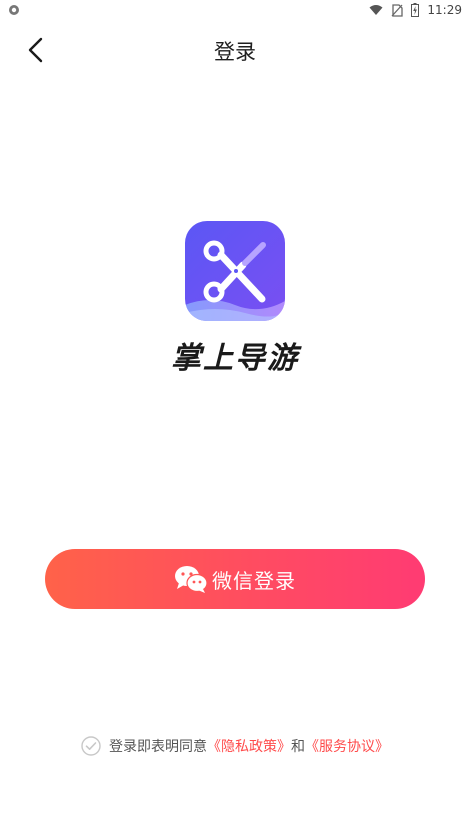 The width and height of the screenshot is (470, 837). I want to click on app-logo, so click(235, 271).